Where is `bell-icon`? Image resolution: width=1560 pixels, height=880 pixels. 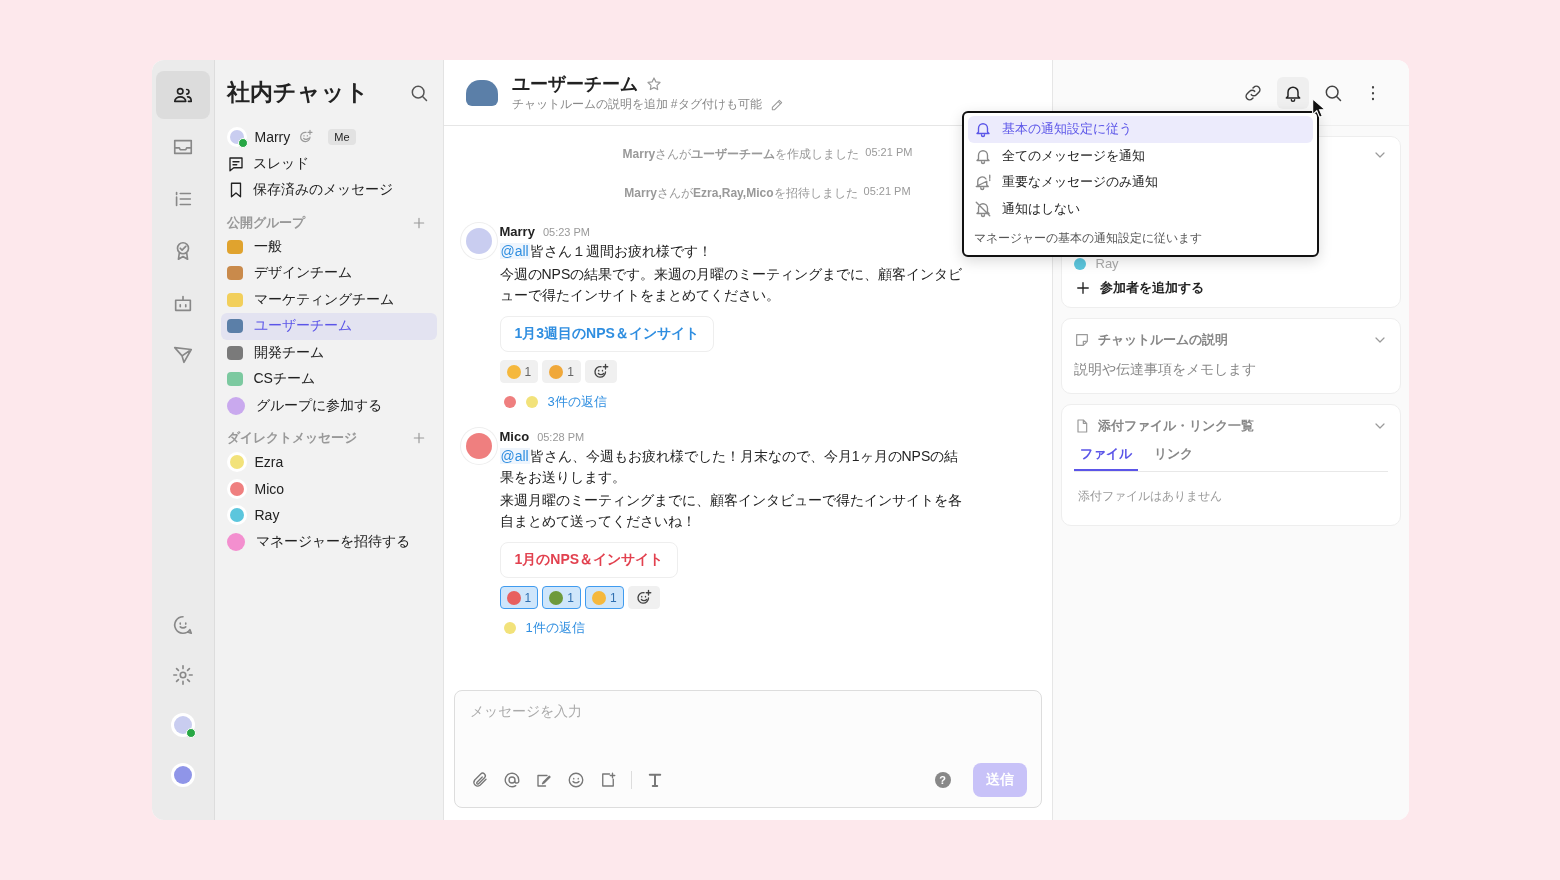
bell-icon is located at coordinates (982, 129).